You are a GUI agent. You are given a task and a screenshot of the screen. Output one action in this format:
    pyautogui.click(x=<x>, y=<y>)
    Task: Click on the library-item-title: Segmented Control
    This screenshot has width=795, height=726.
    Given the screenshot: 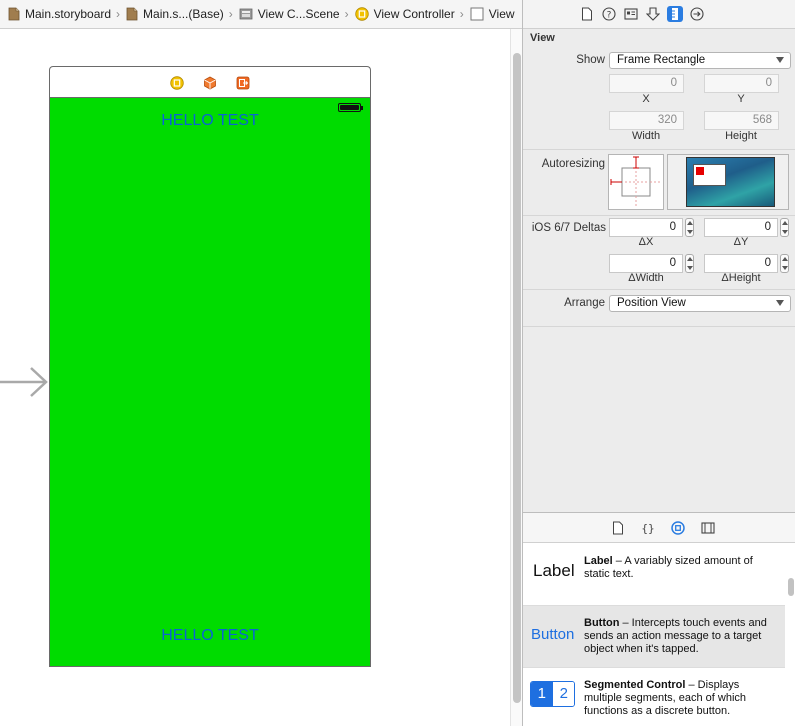 What is the action you would take?
    pyautogui.click(x=635, y=685)
    